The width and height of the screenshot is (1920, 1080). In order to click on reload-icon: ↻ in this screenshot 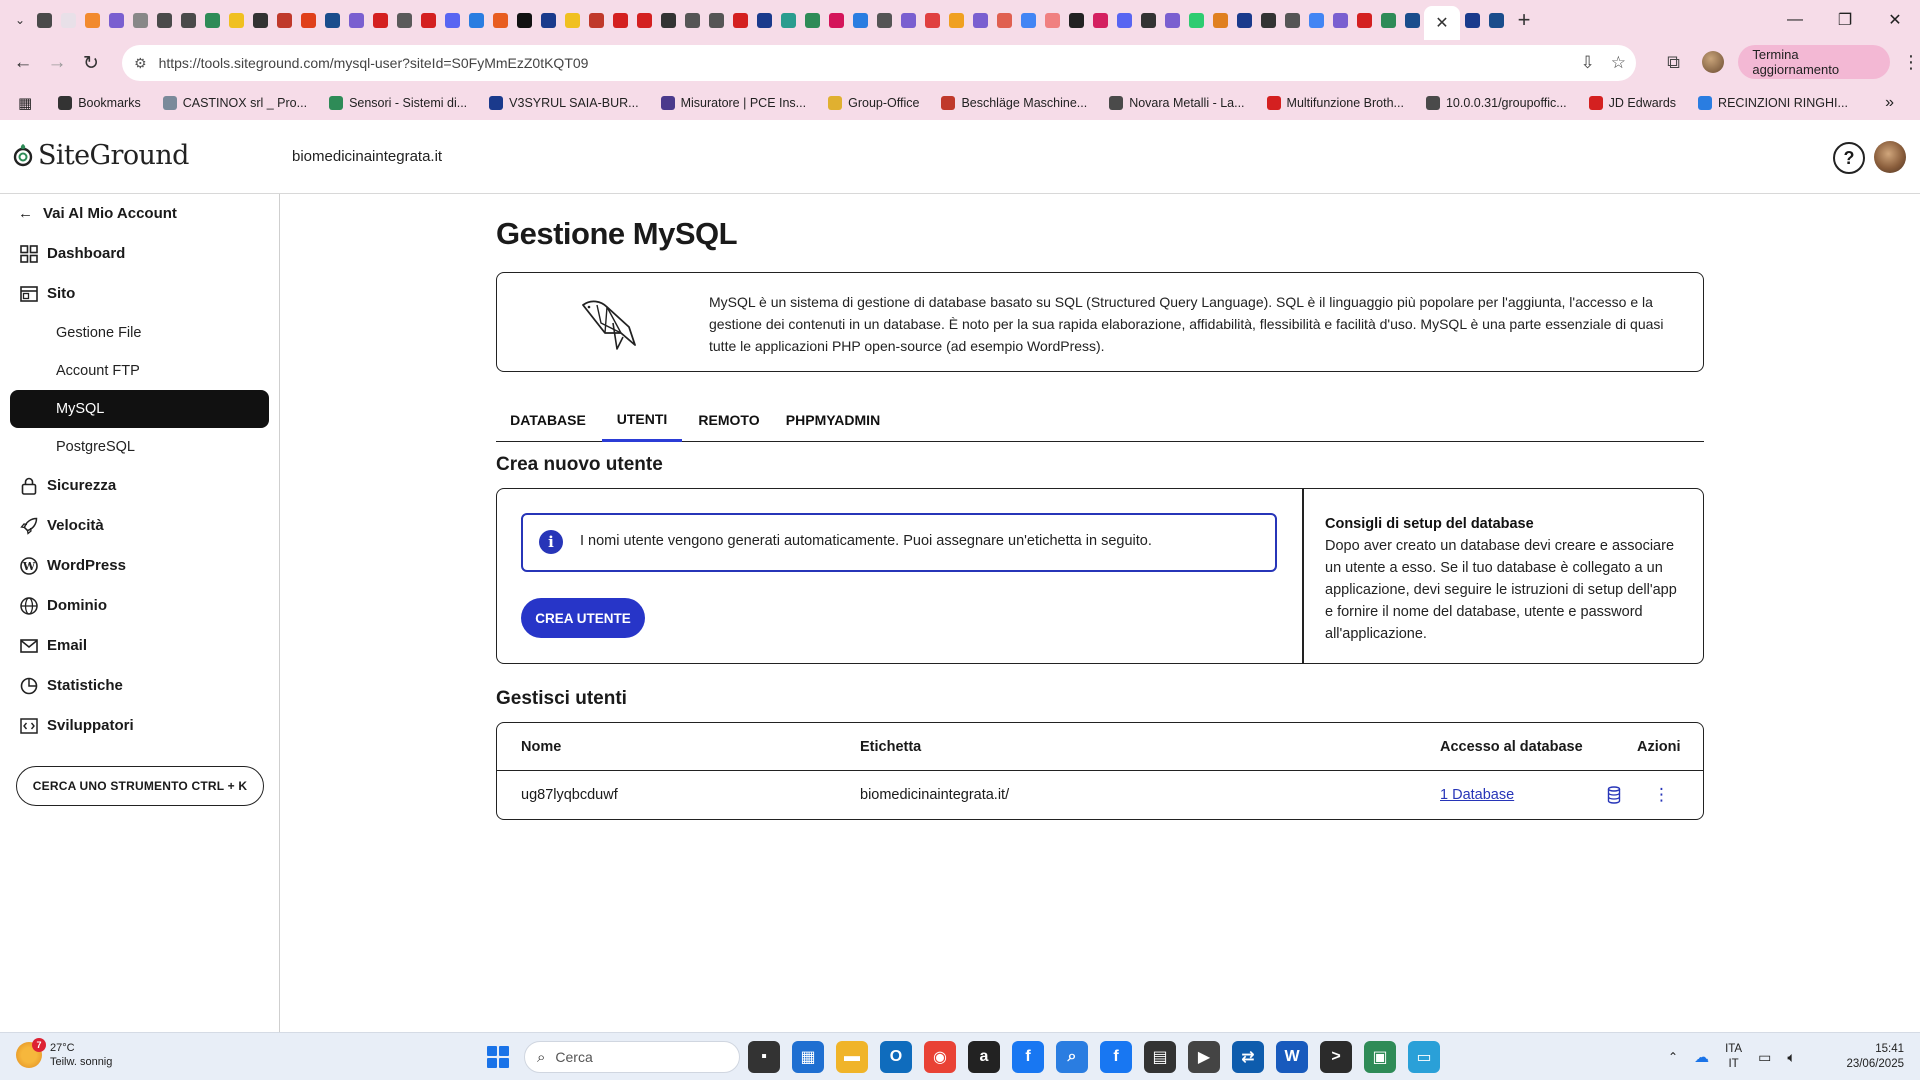, I will do `click(91, 63)`.